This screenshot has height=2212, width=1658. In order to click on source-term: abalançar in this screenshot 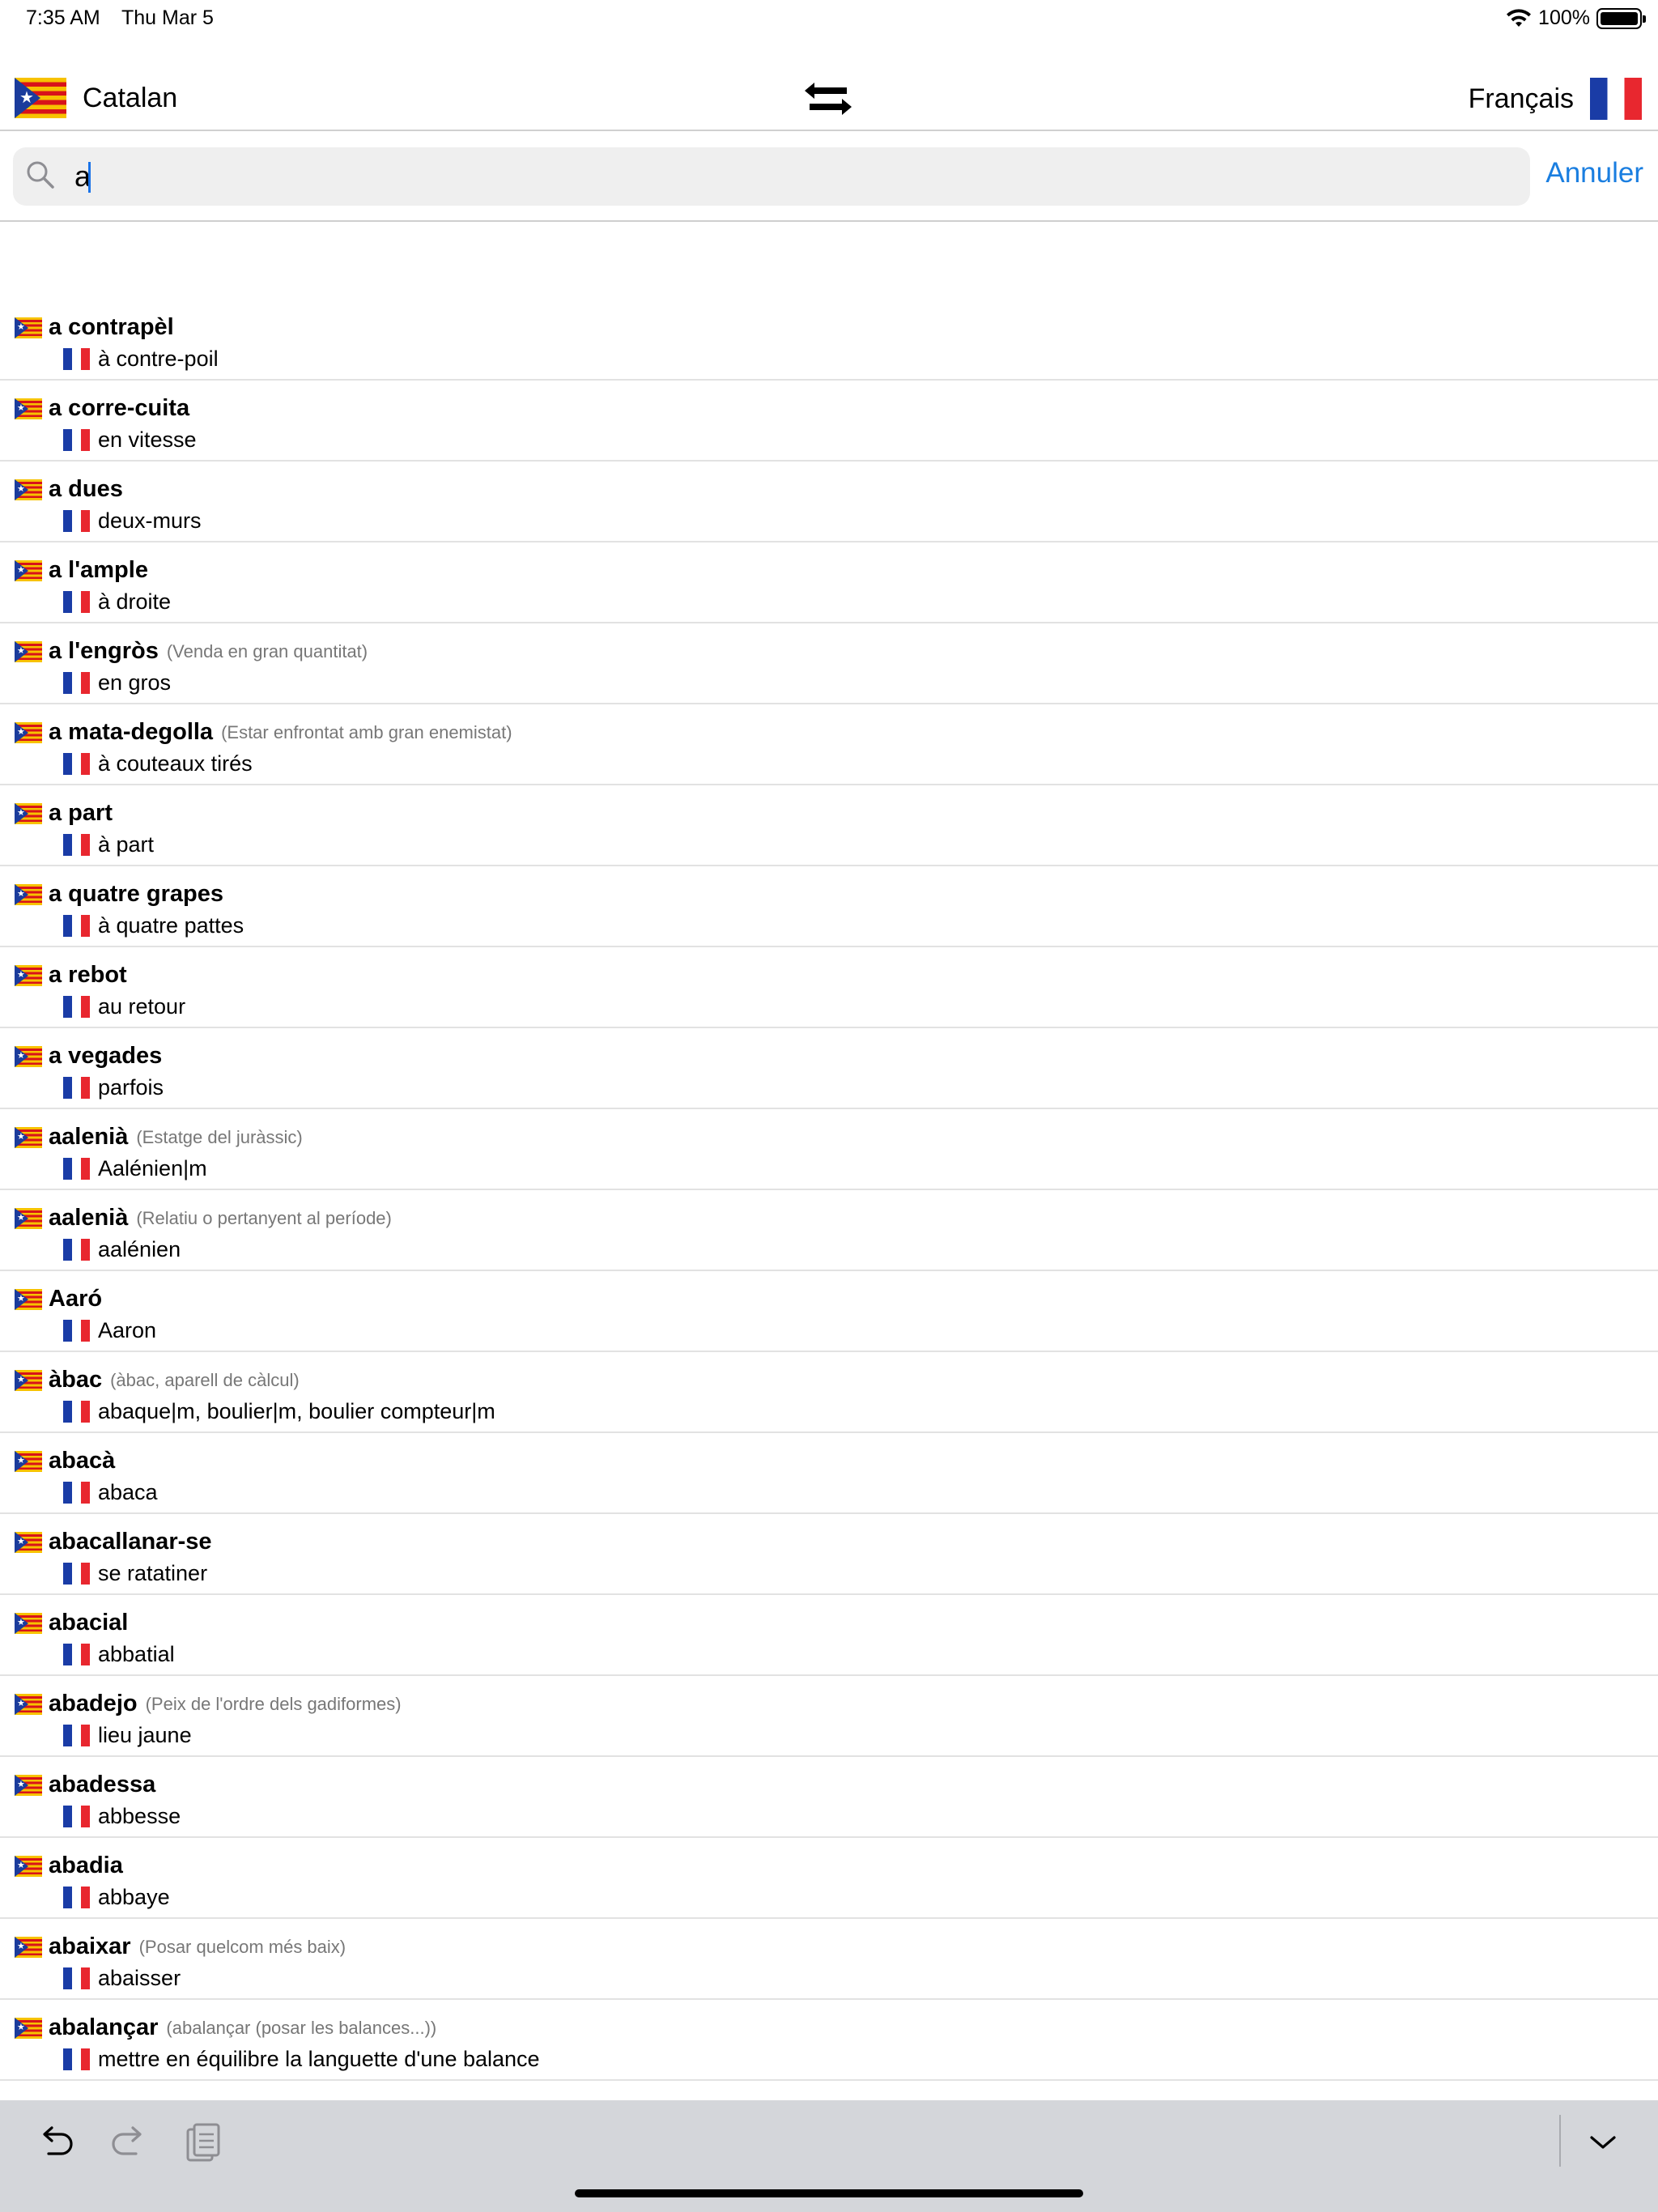, I will do `click(104, 2027)`.